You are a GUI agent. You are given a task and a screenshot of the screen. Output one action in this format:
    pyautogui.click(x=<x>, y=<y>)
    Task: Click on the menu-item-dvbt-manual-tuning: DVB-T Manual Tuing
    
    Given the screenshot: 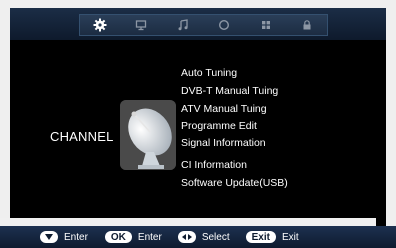 What is the action you would take?
    pyautogui.click(x=281, y=91)
    